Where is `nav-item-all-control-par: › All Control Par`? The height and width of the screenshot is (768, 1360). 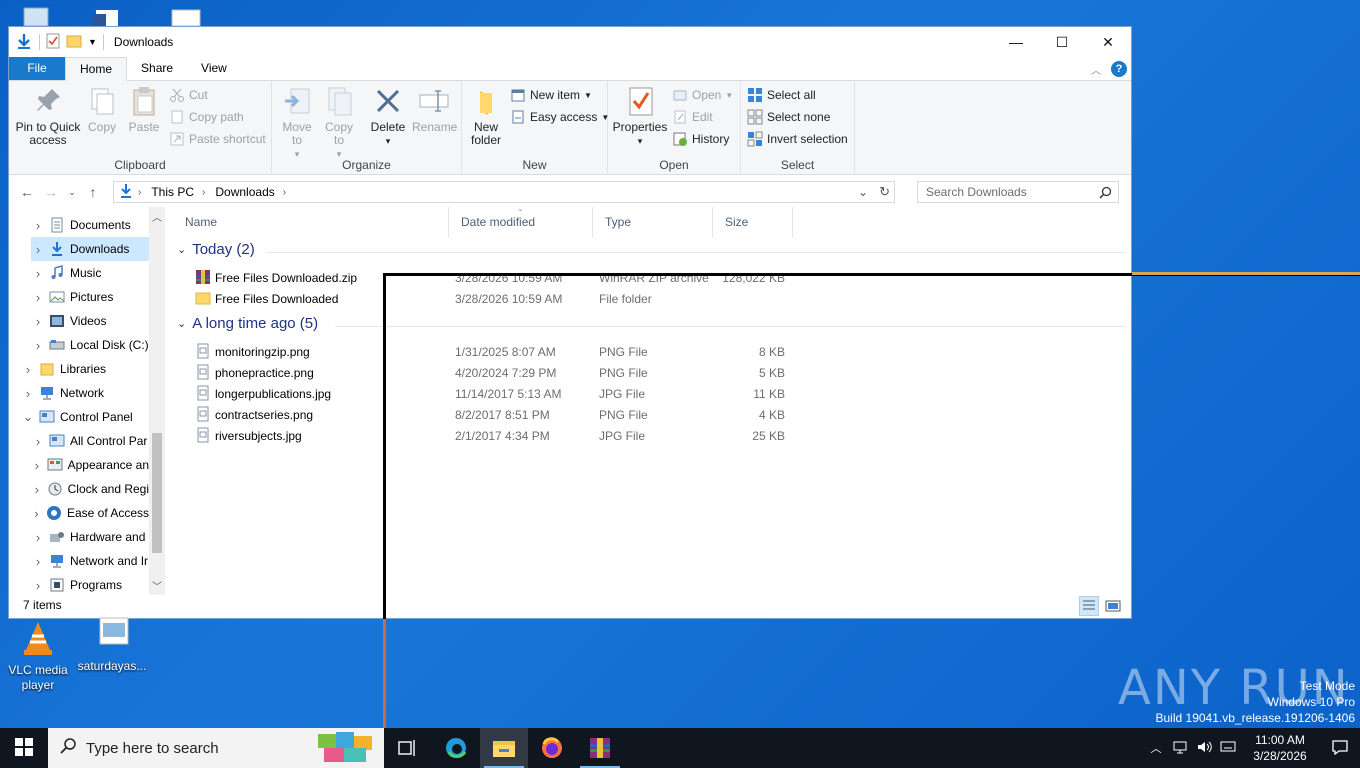
nav-item-all-control-par: › All Control Par is located at coordinates (90, 441).